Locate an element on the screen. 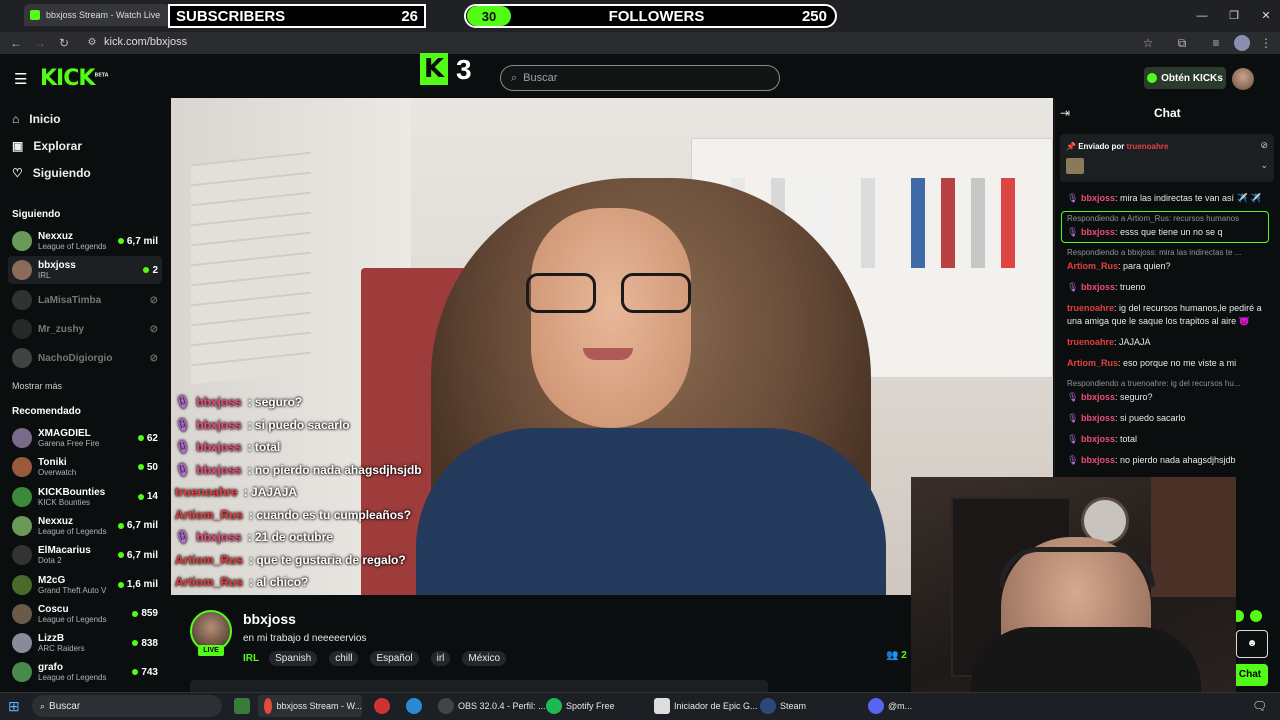 The height and width of the screenshot is (720, 1280). chat-text: : esss que tiene un no se q is located at coordinates (1168, 232).